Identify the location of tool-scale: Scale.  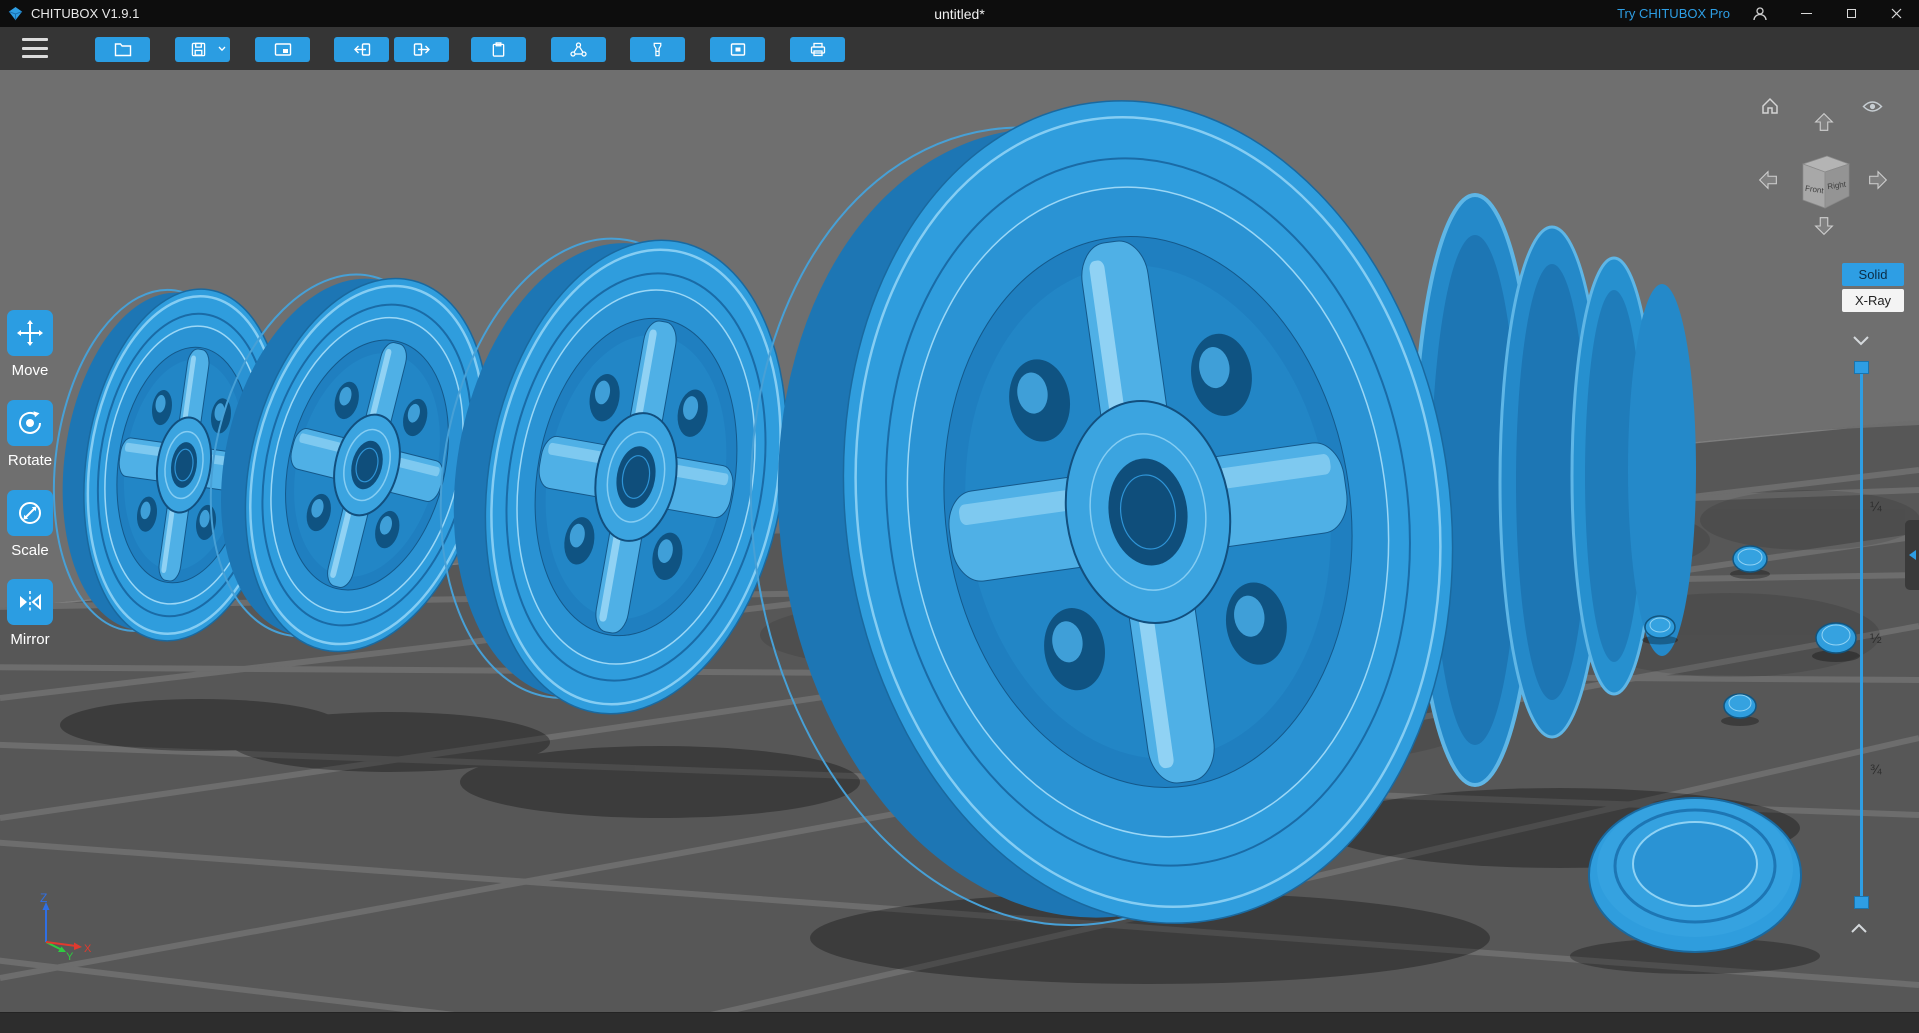
(30, 524).